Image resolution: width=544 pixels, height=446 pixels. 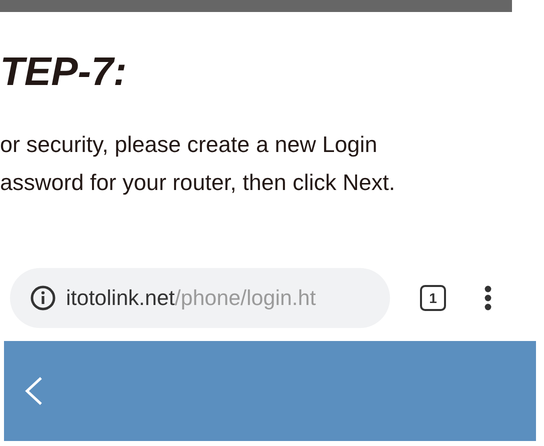 I want to click on address-bar: itotolink.net/phone/login.ht, so click(x=200, y=298).